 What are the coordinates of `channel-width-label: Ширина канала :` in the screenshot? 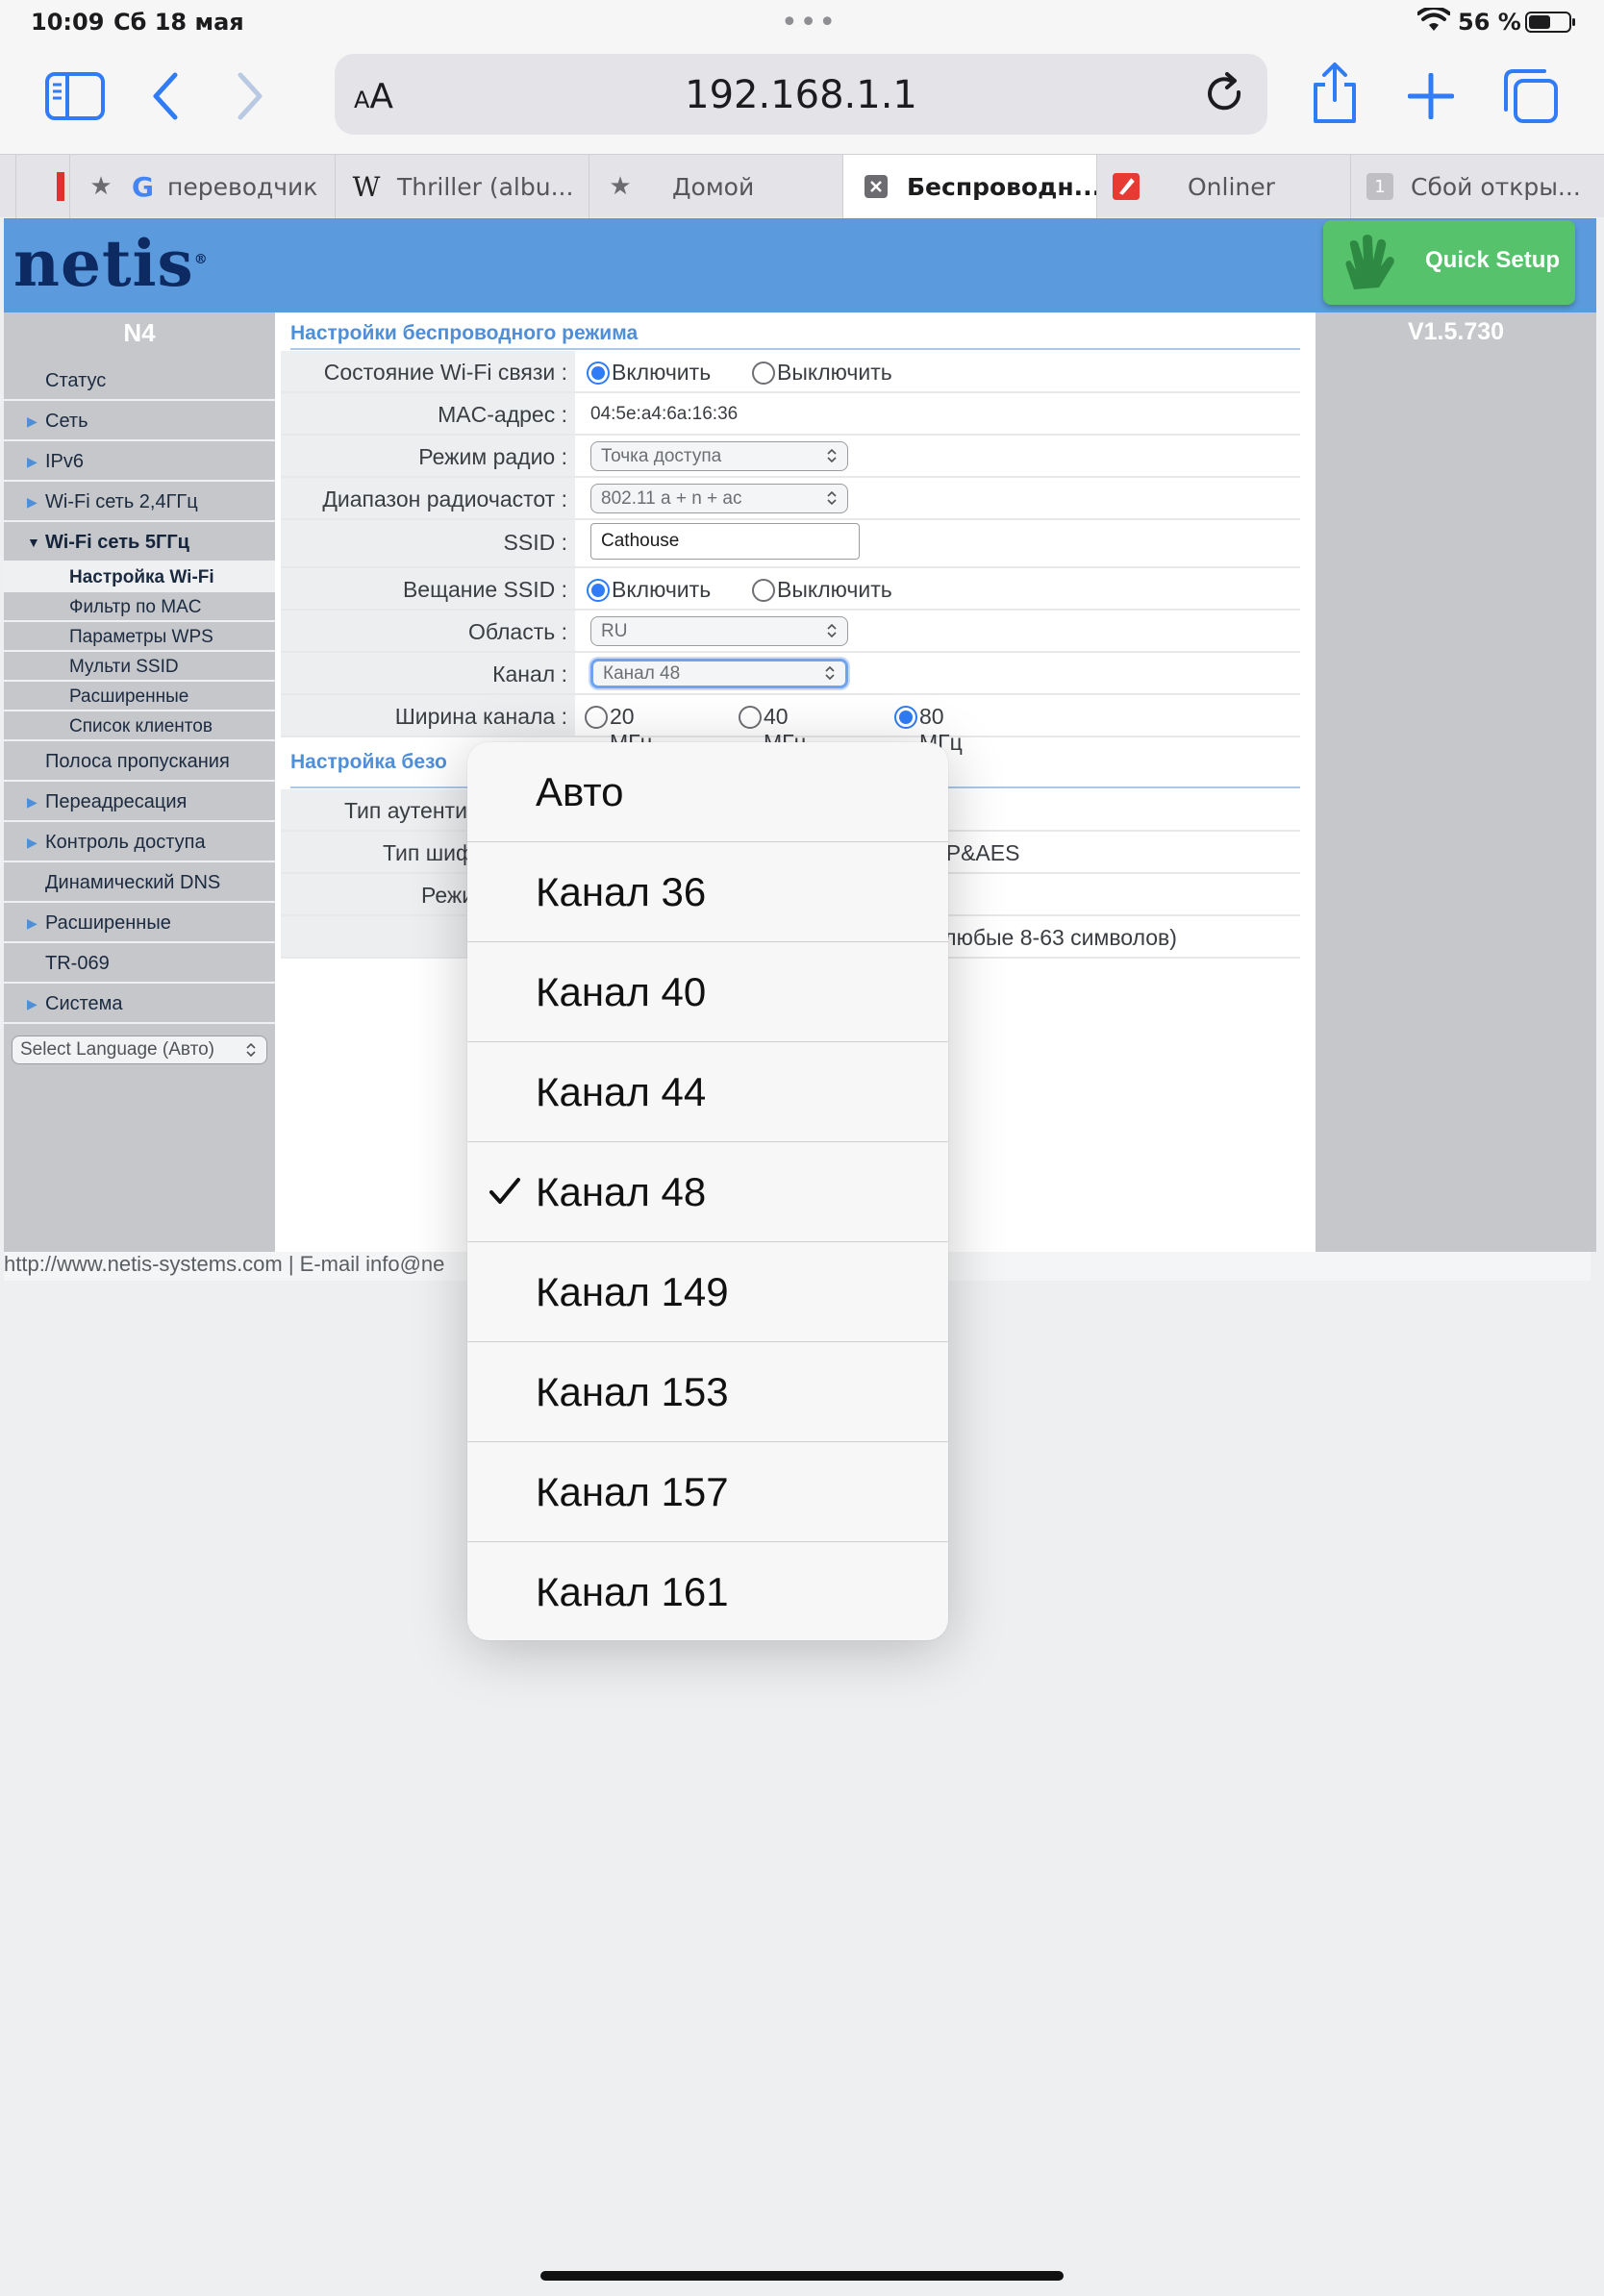 It's located at (480, 716).